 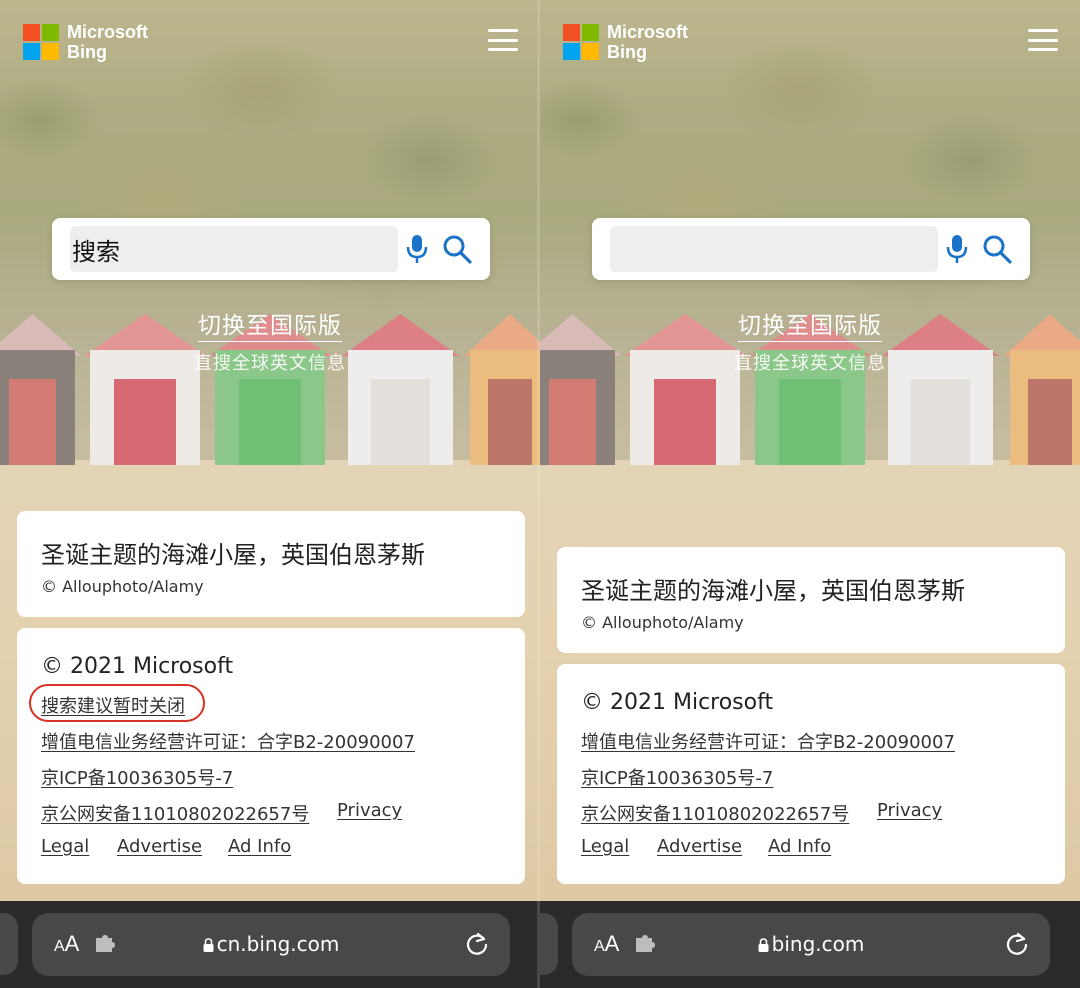 I want to click on browser-toolbar: AA cn.bing.com, so click(x=270, y=944).